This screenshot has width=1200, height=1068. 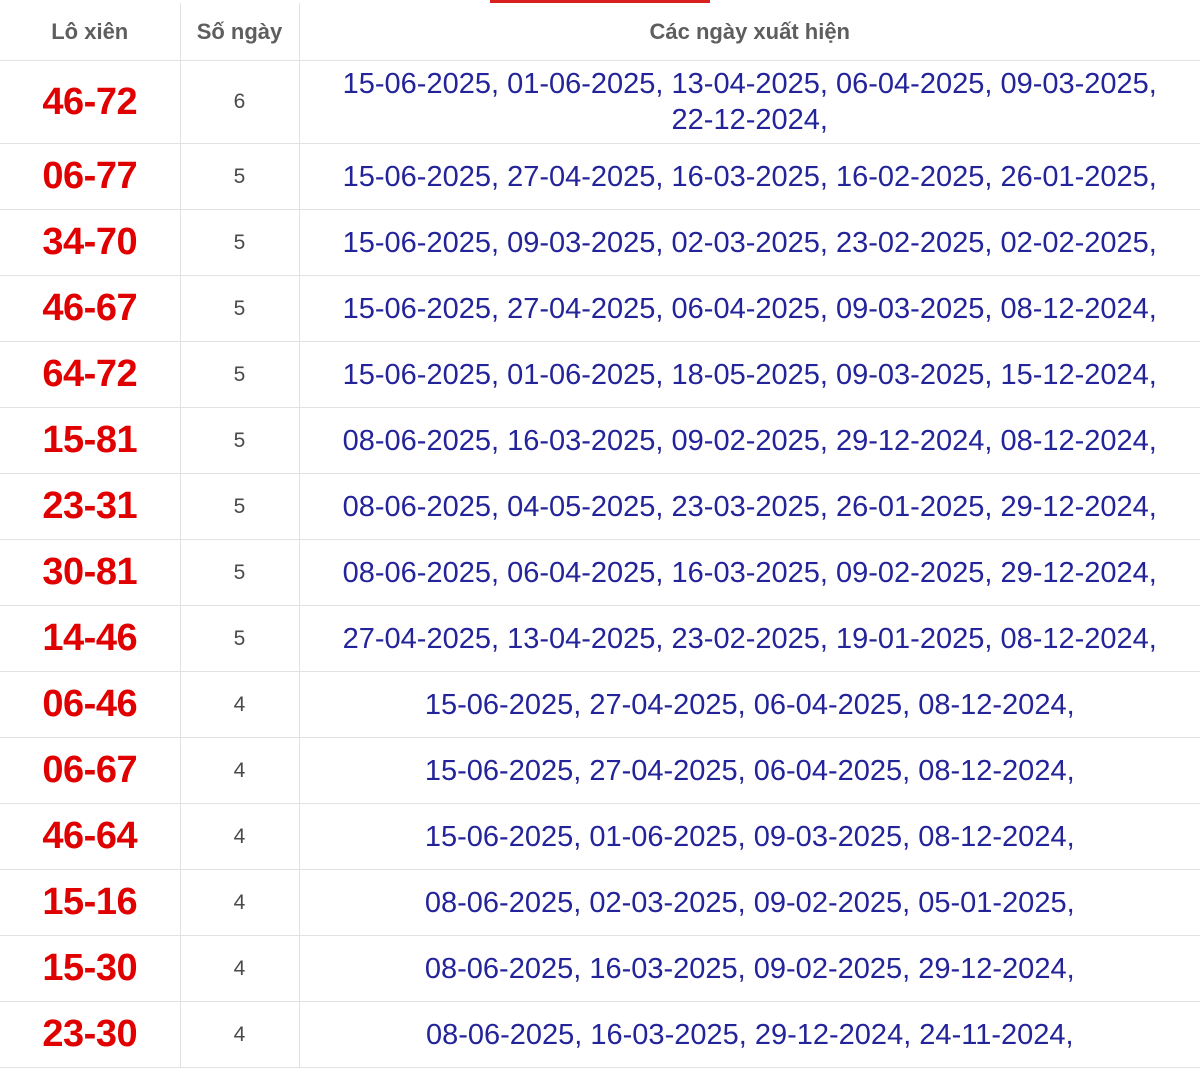 I want to click on pair-cell: 30-81, so click(x=90, y=572).